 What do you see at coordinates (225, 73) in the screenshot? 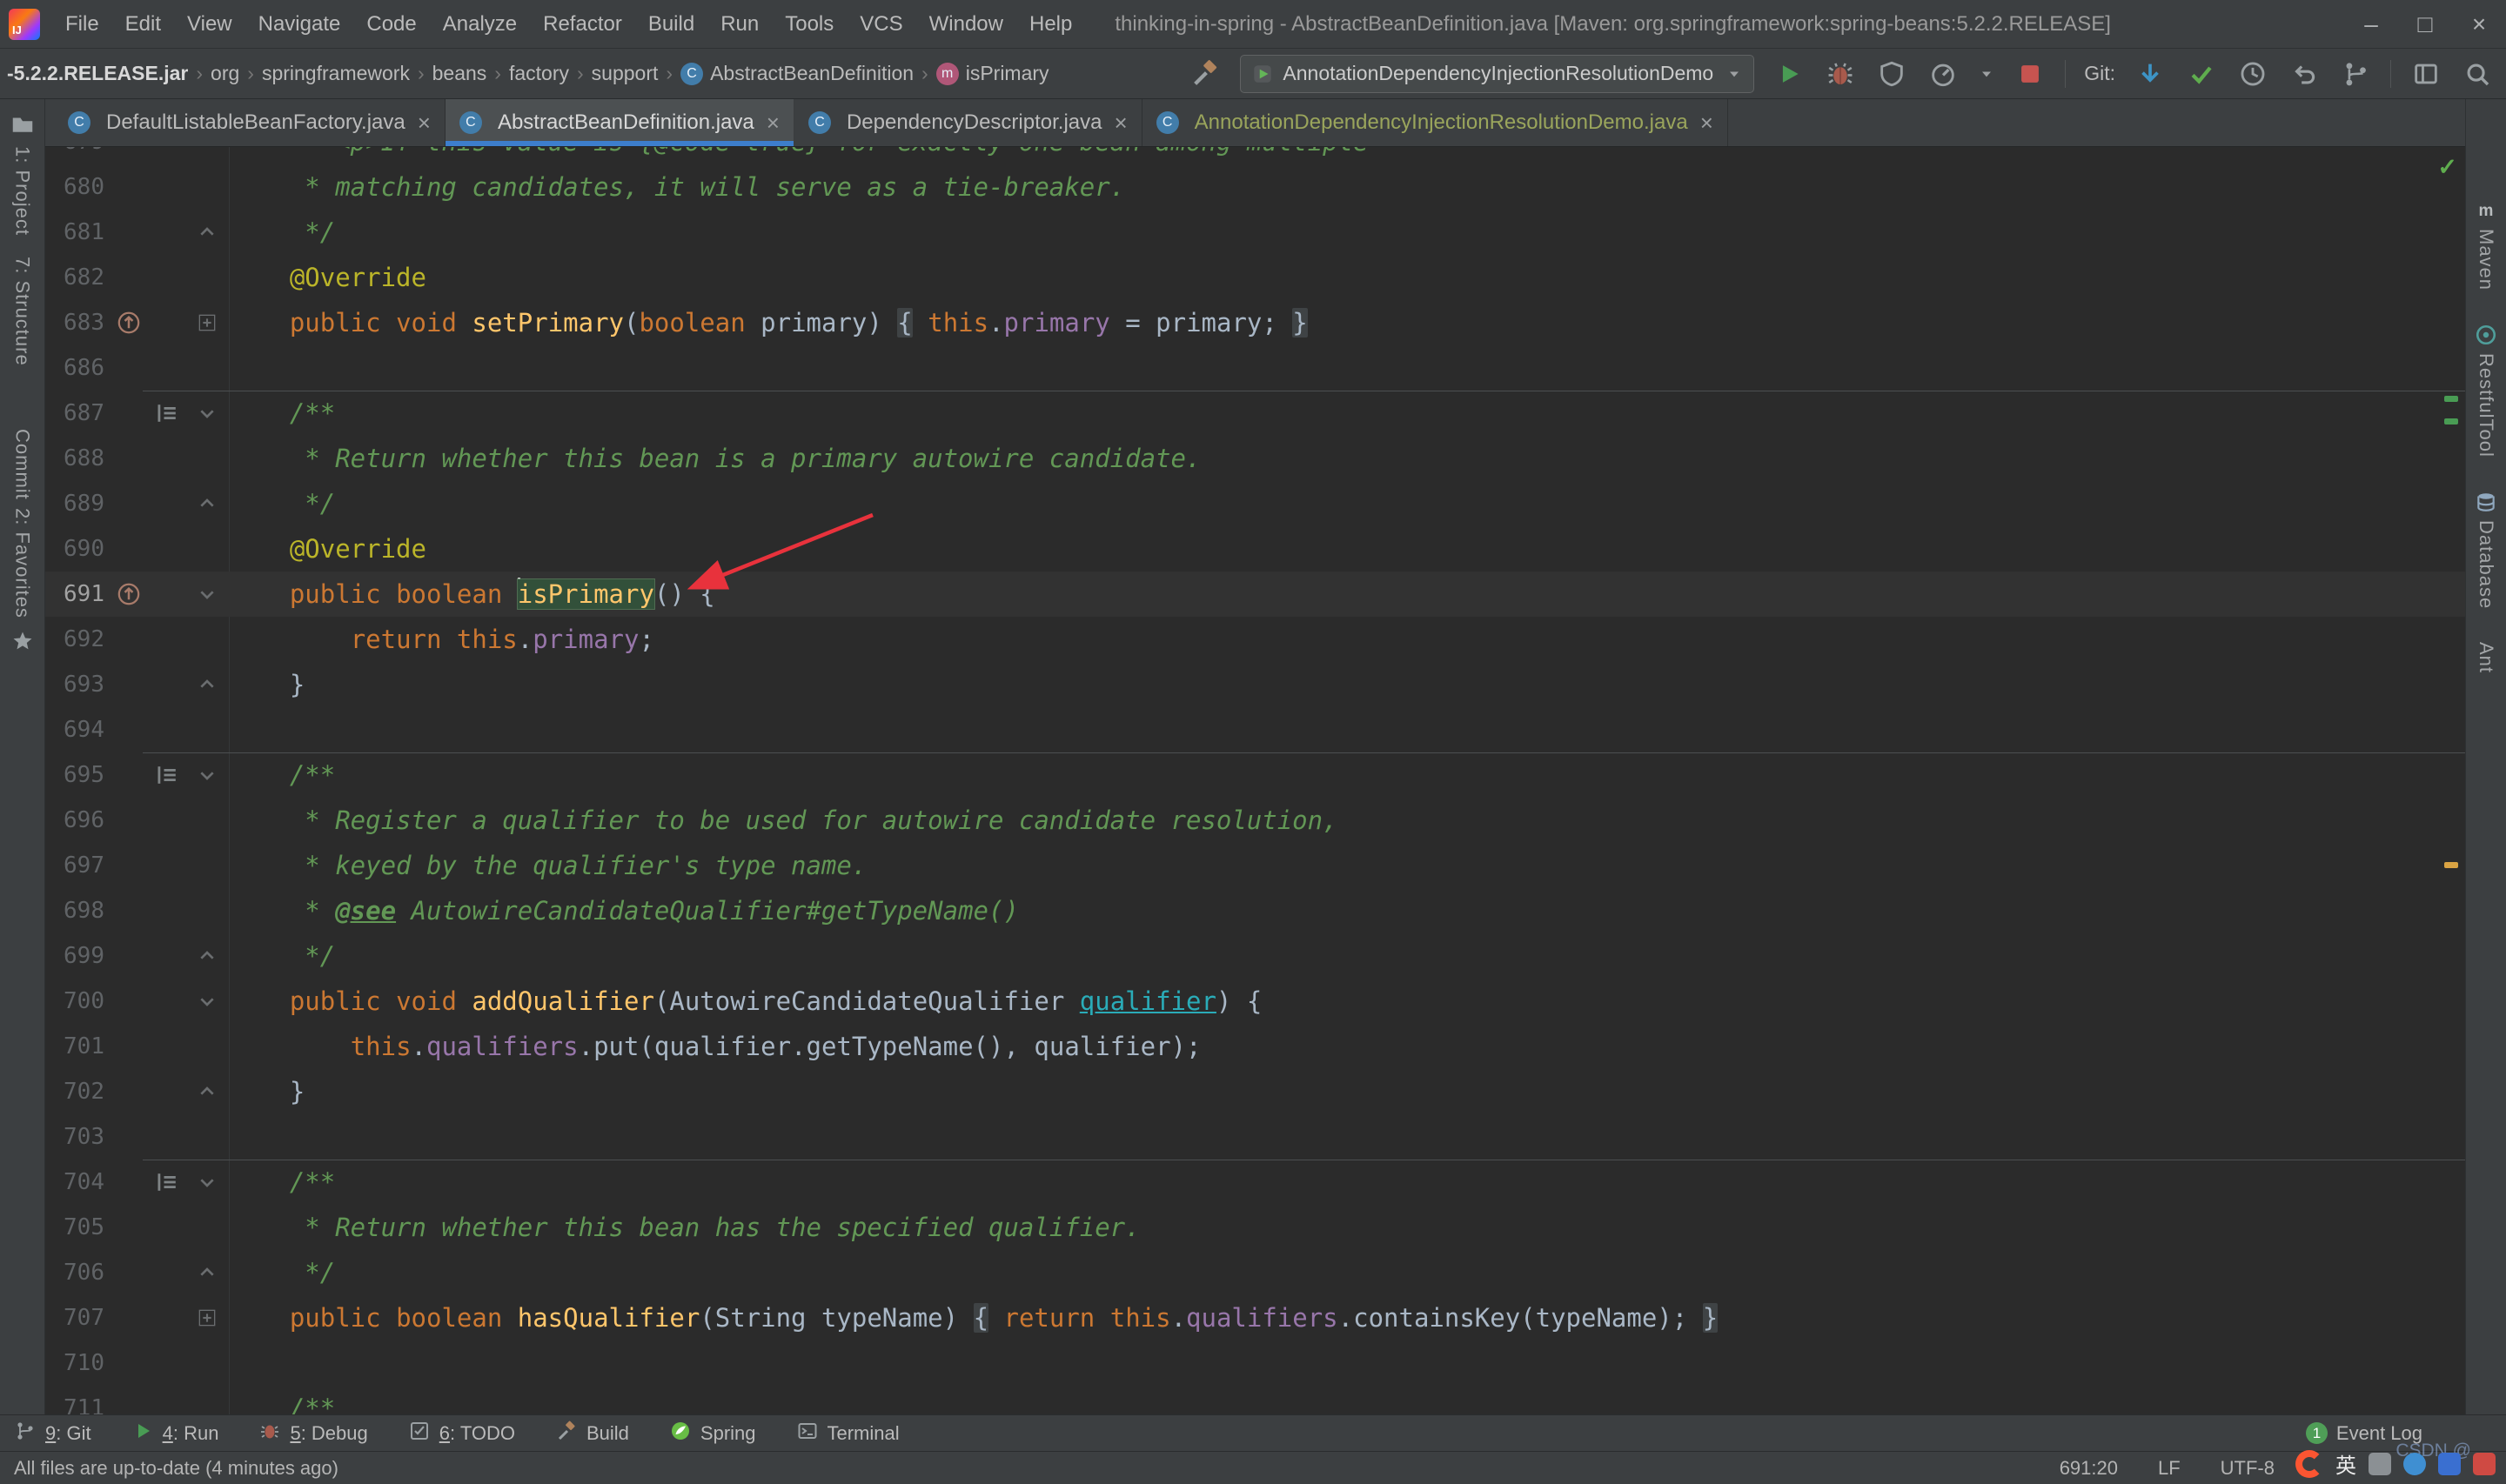
I see `breadcrumb-item-org: org` at bounding box center [225, 73].